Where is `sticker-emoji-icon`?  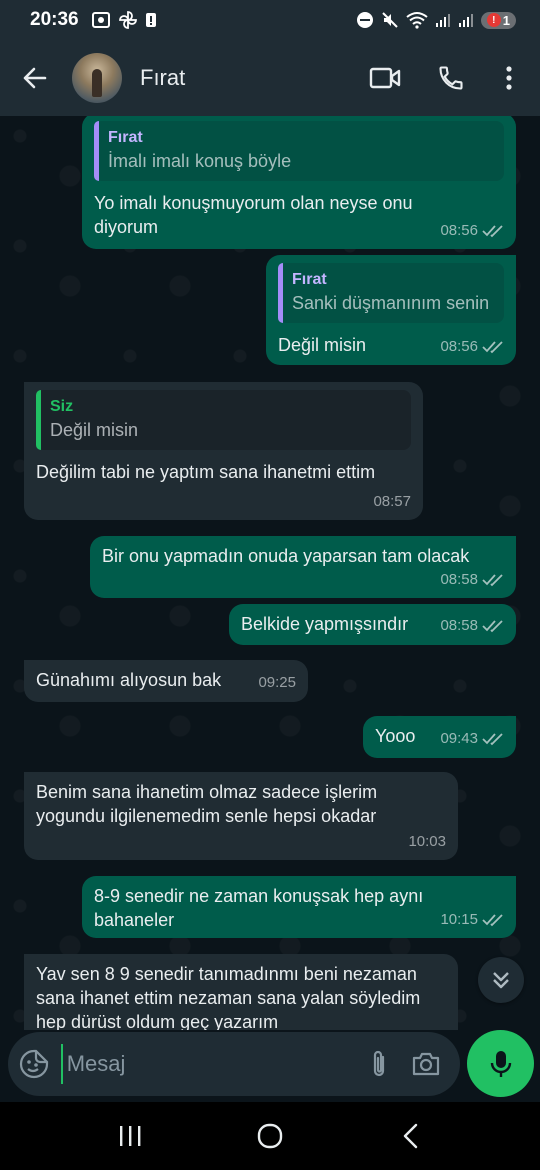 sticker-emoji-icon is located at coordinates (34, 1064).